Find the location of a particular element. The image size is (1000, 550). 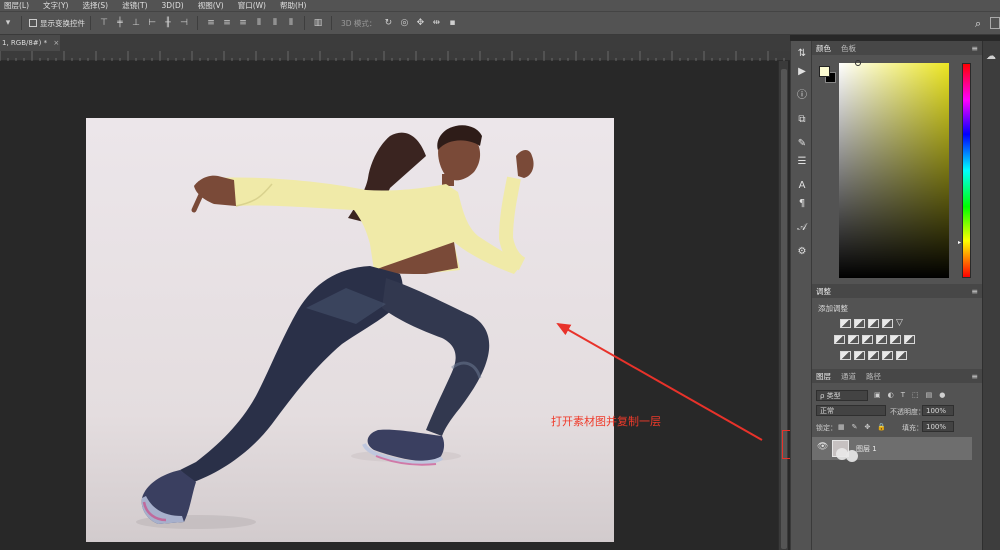

posterize-icon is located at coordinates (859, 355).